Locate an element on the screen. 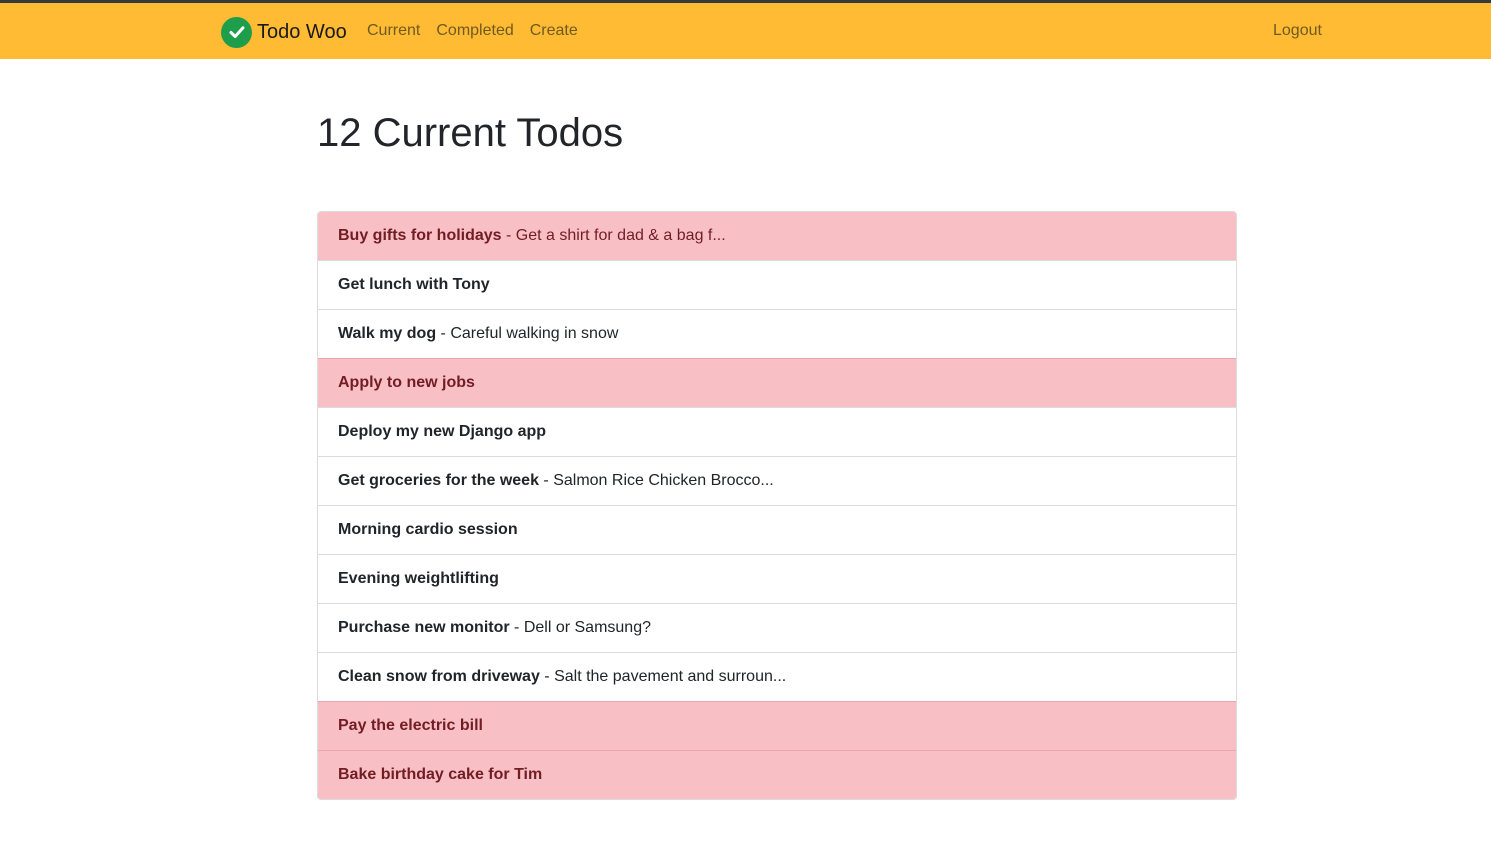  todo-title: Get lunch with Tony is located at coordinates (414, 284).